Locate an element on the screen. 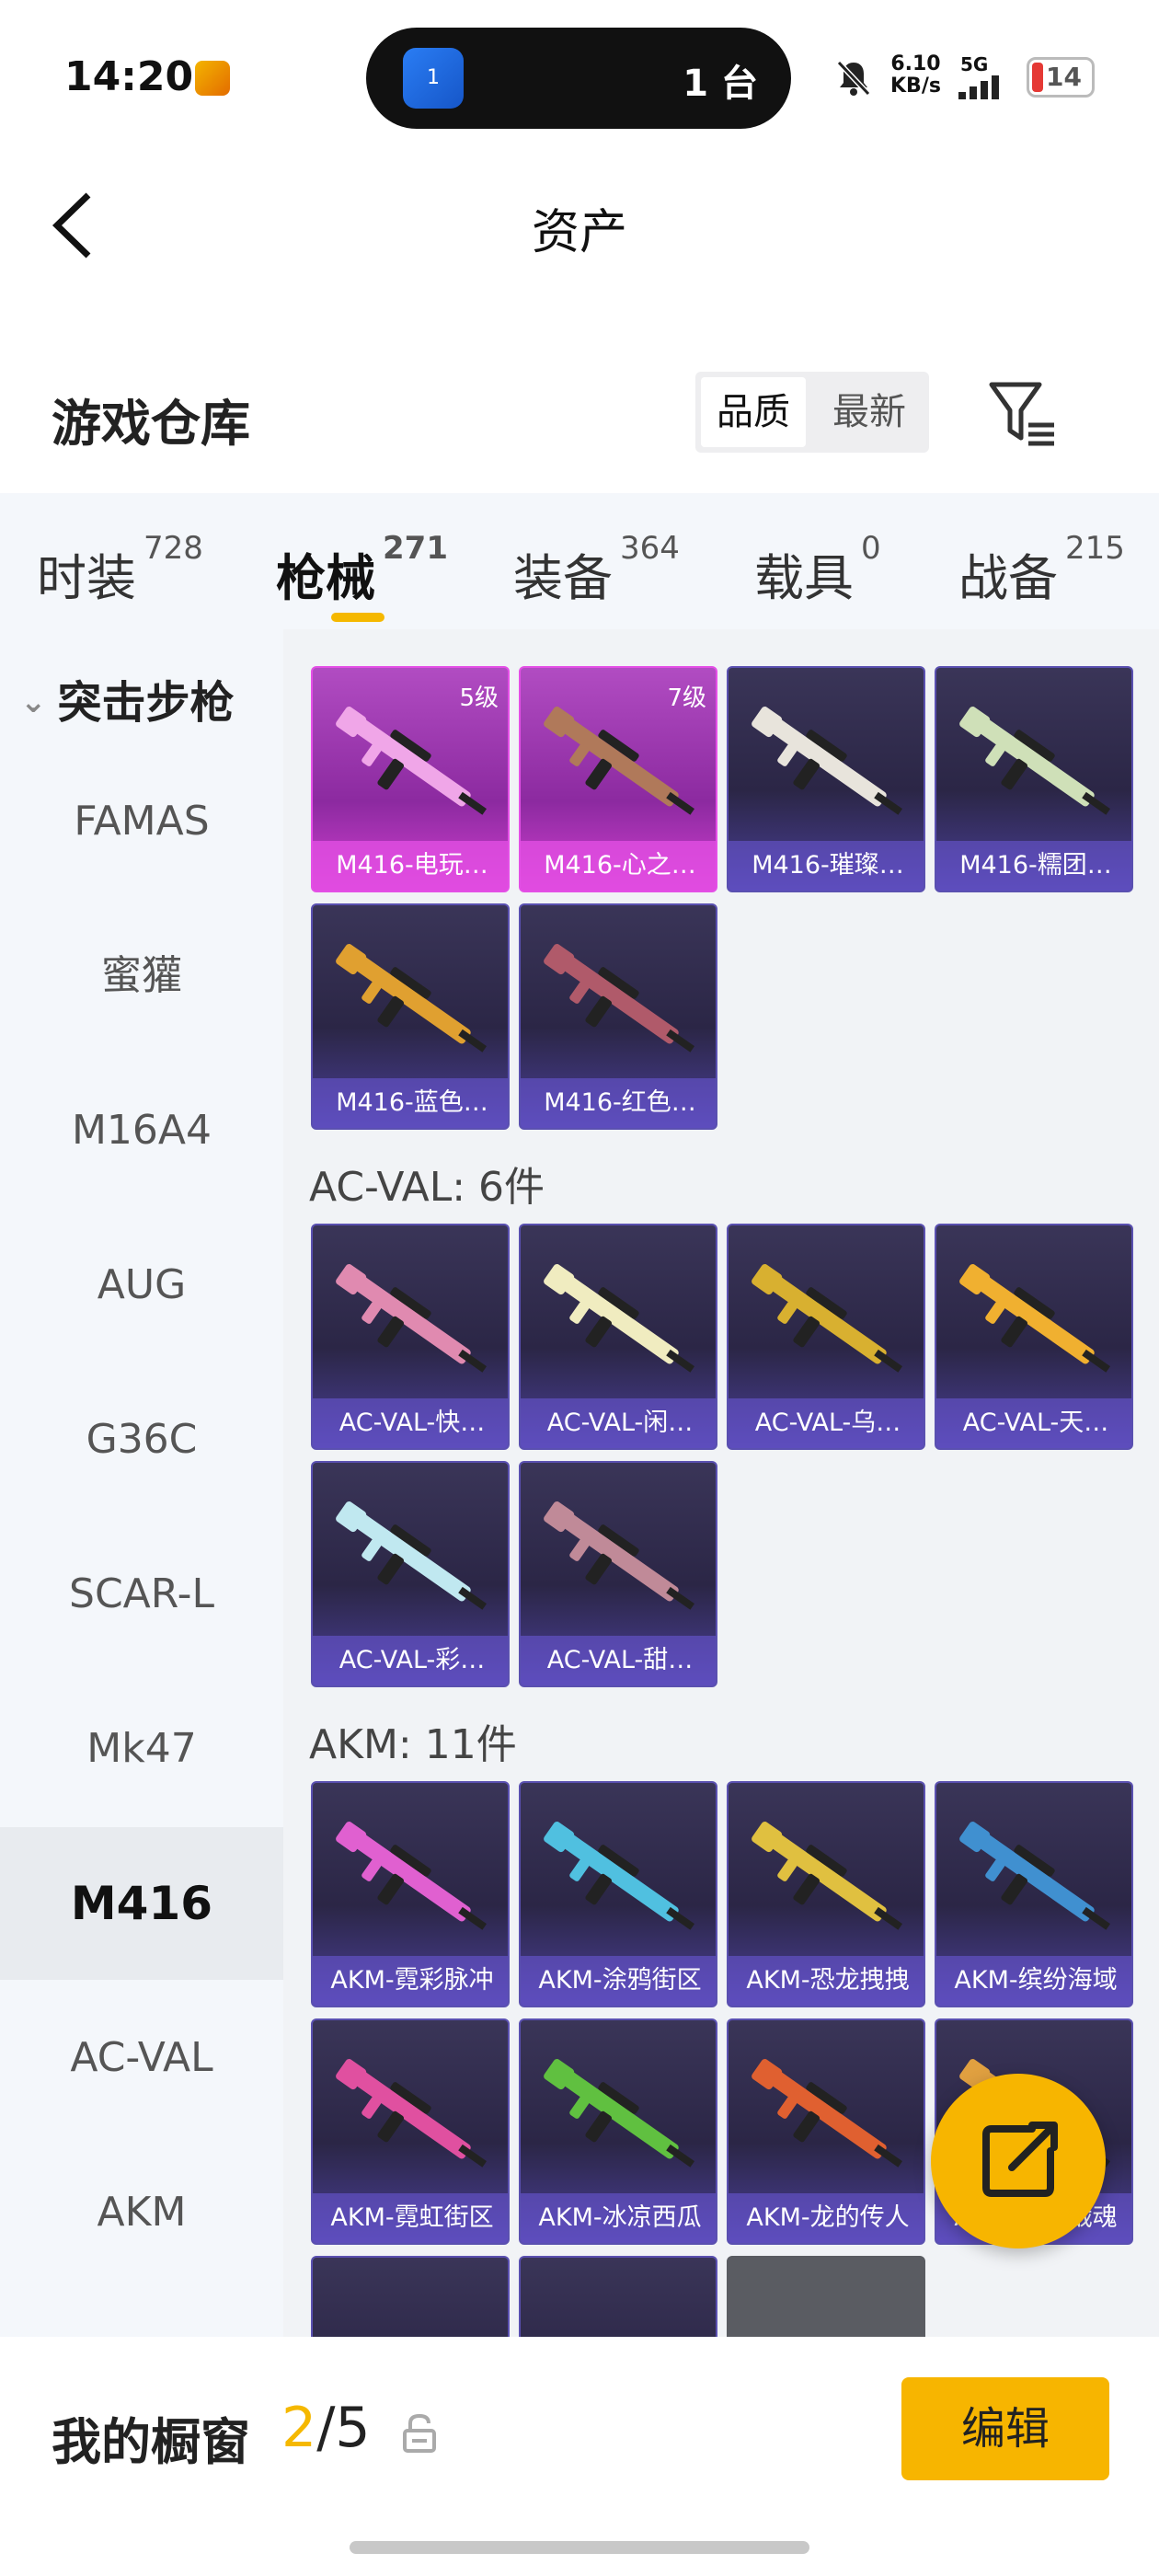  showcase-label: 我的橱窗 is located at coordinates (151, 2442).